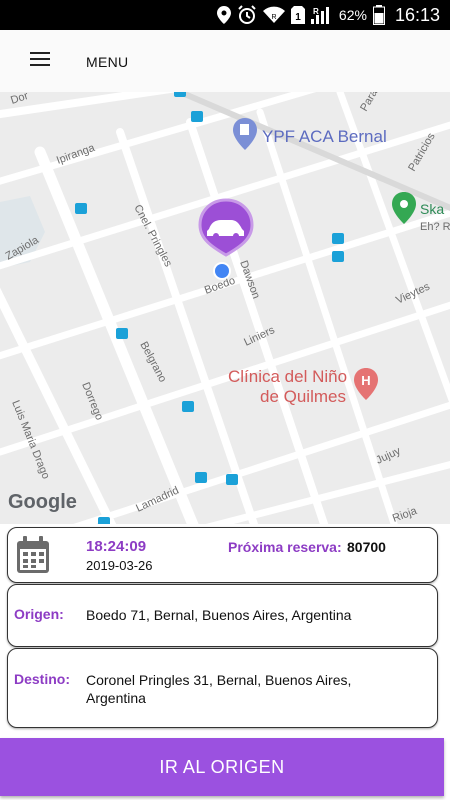 This screenshot has width=450, height=800. Describe the element at coordinates (366, 547) in the screenshot. I see `next-reservation-value: 80700` at that location.